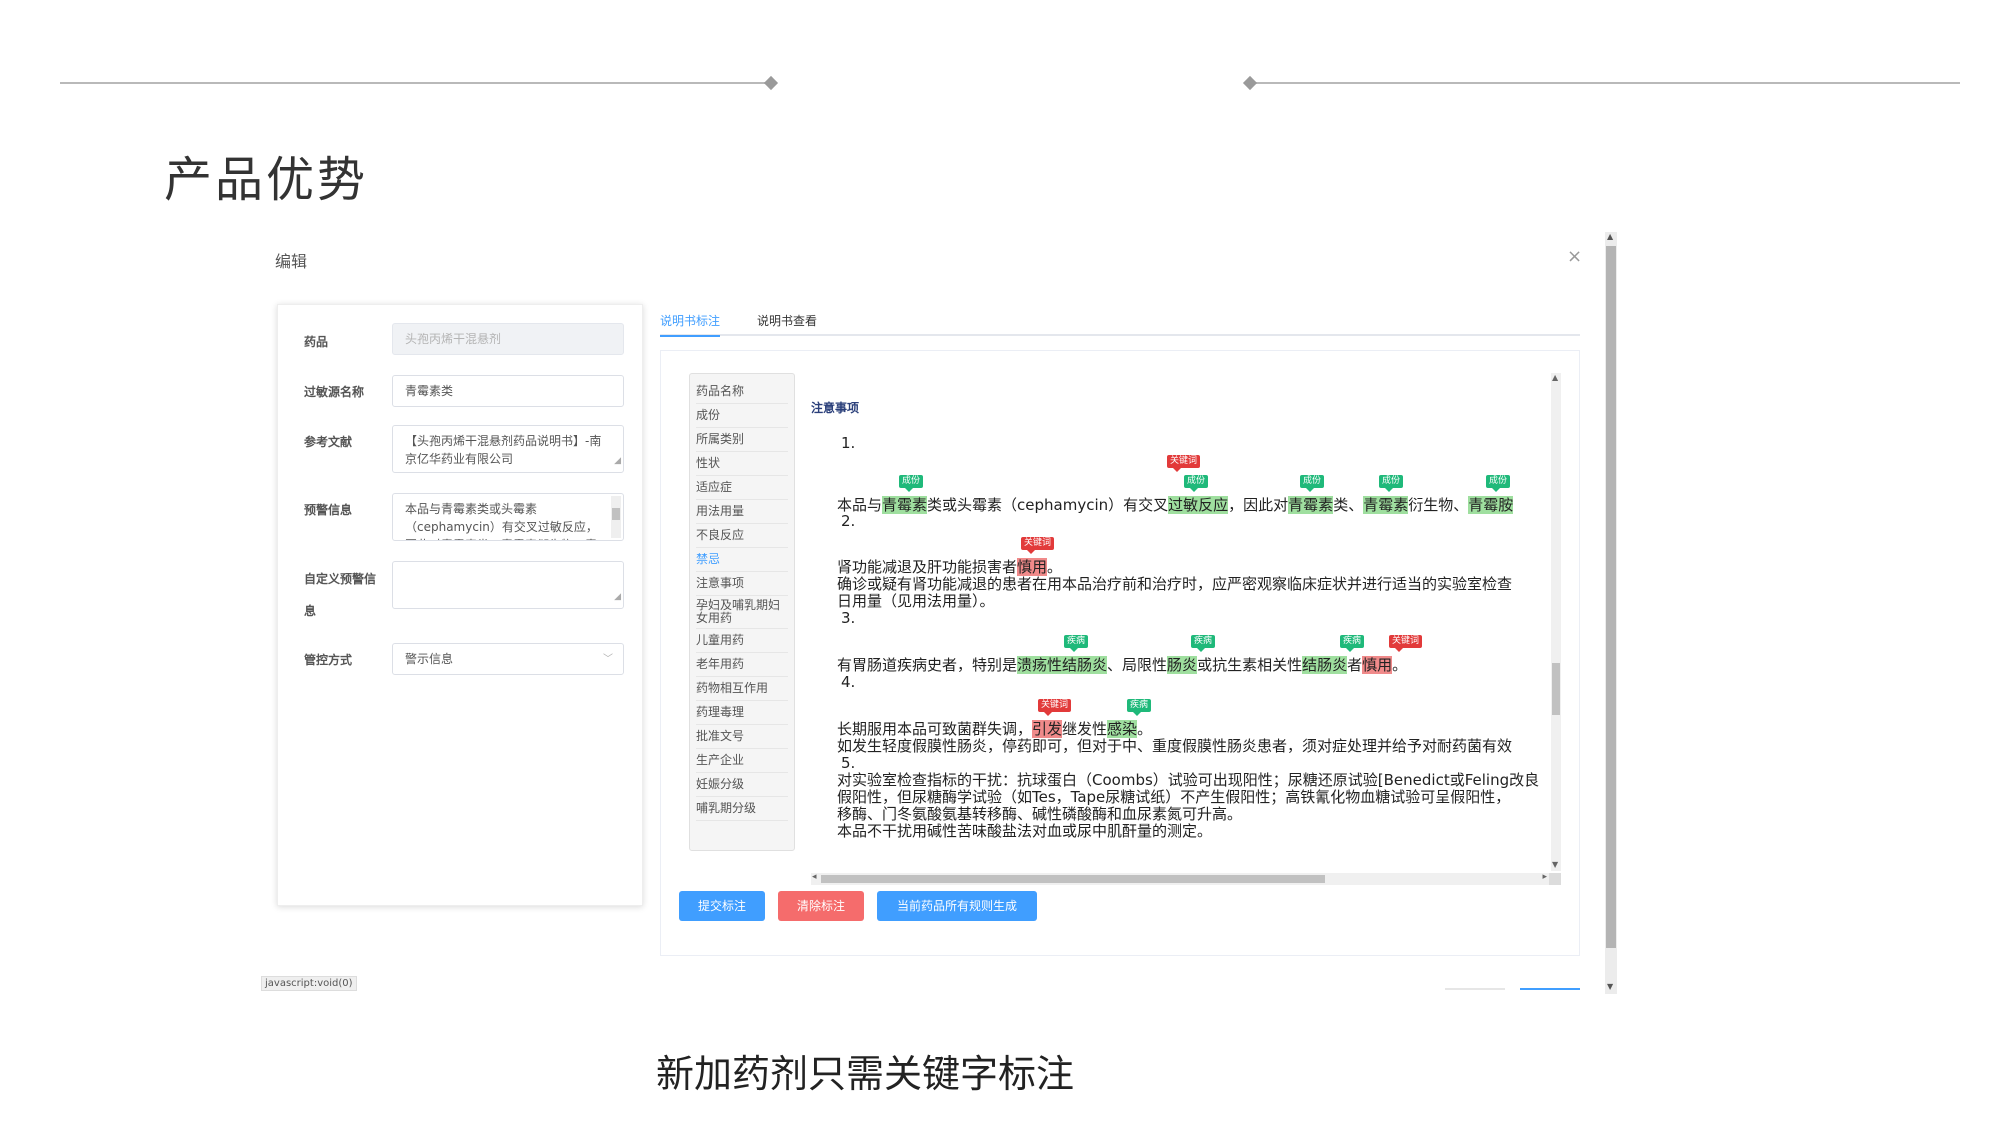 The width and height of the screenshot is (2000, 1125). What do you see at coordinates (848, 521) in the screenshot?
I see `item-number: 2.` at bounding box center [848, 521].